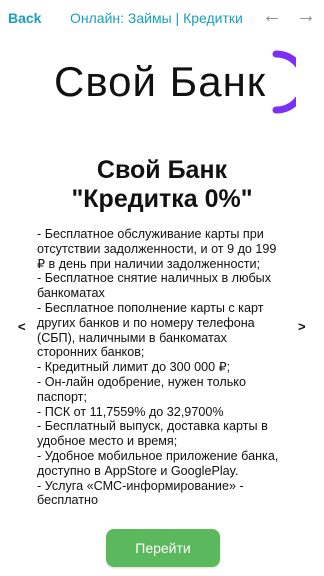 The image size is (324, 576). Describe the element at coordinates (24, 18) in the screenshot. I see `back-button: Back` at that location.